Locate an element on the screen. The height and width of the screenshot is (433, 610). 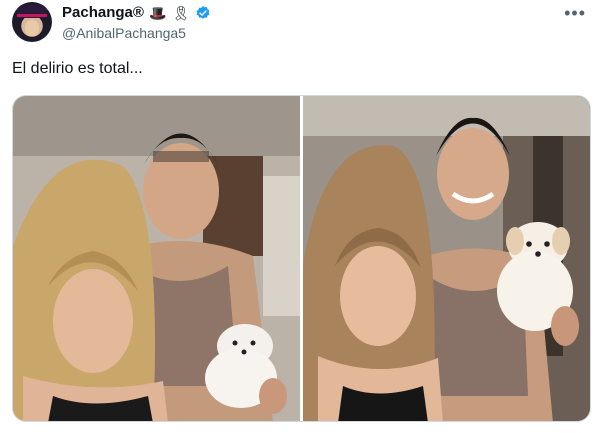
author-display-name: Pachanga® is located at coordinates (103, 12).